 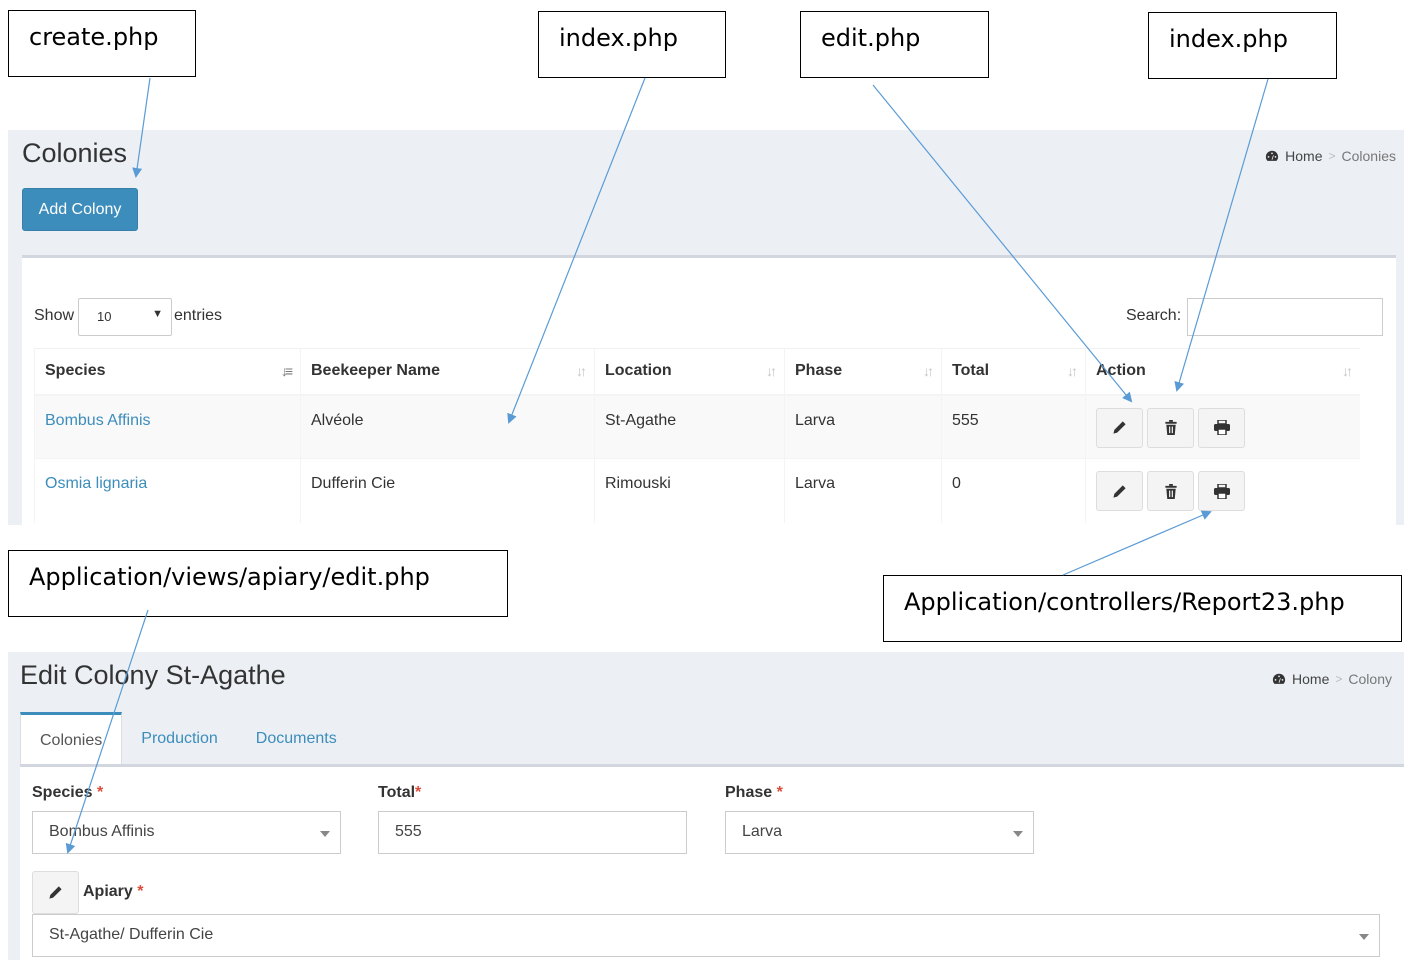 I want to click on edit-apiary-button, so click(x=55, y=892).